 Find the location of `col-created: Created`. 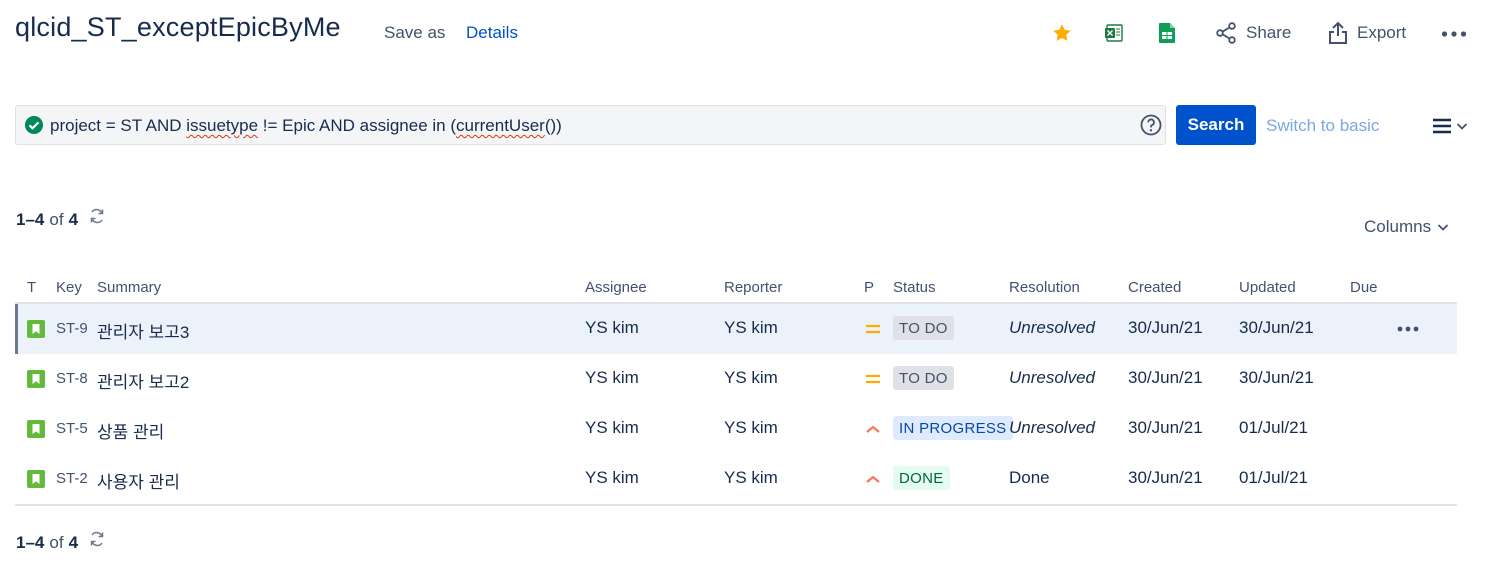

col-created: Created is located at coordinates (1154, 287).